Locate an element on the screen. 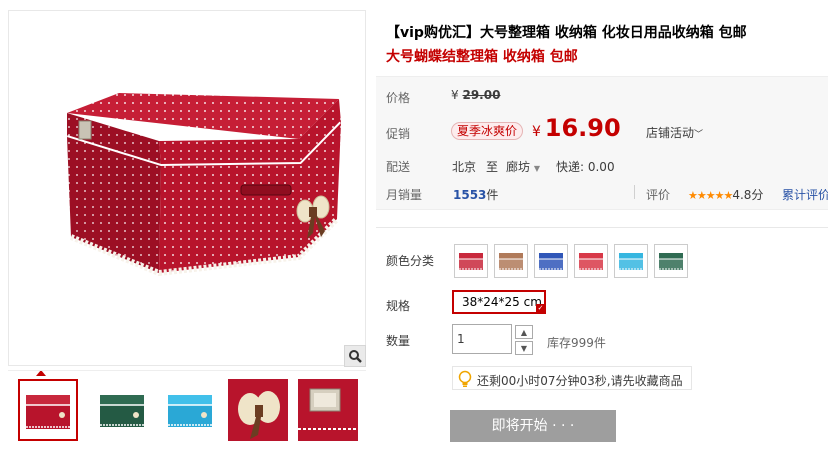 This screenshot has height=459, width=828. product-title: 【vip购优汇】大号整理箱 收纳箱 化妆日用品收纳箱 包邮 is located at coordinates (566, 33).